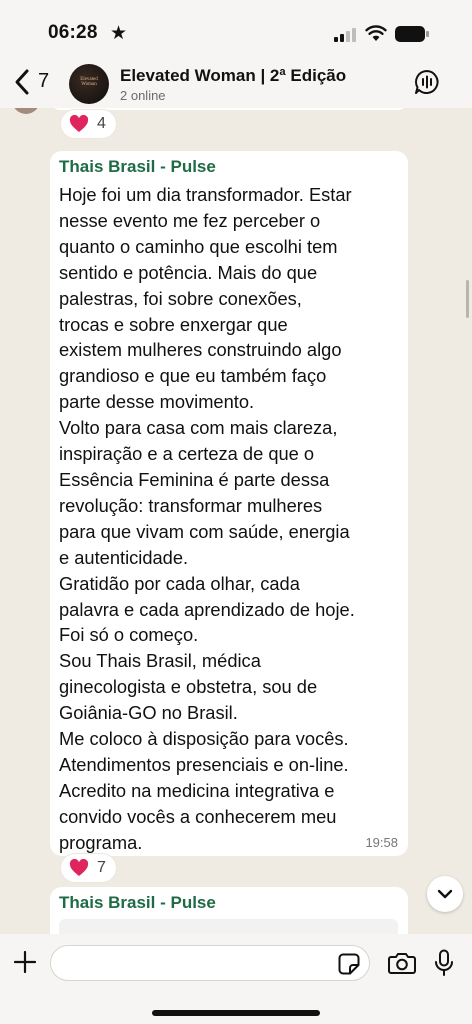 The image size is (472, 1024). What do you see at coordinates (427, 82) in the screenshot?
I see `voice-chat-icon` at bounding box center [427, 82].